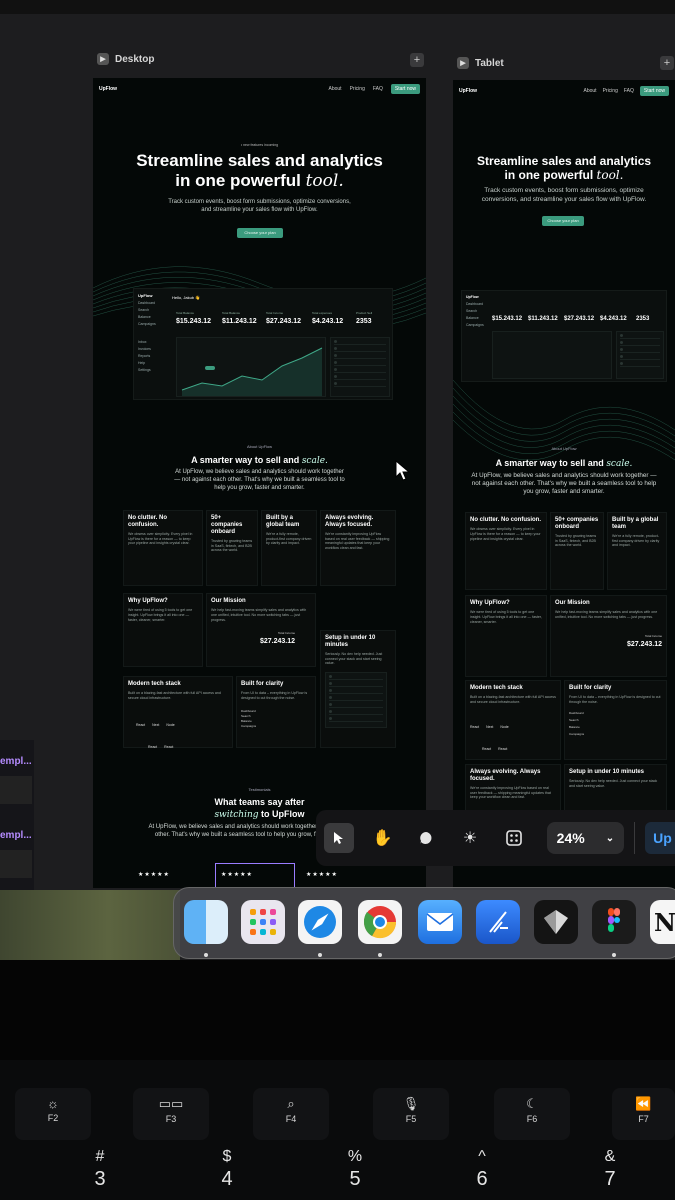  What do you see at coordinates (570, 838) in the screenshot?
I see `zoom-value: 24%` at bounding box center [570, 838].